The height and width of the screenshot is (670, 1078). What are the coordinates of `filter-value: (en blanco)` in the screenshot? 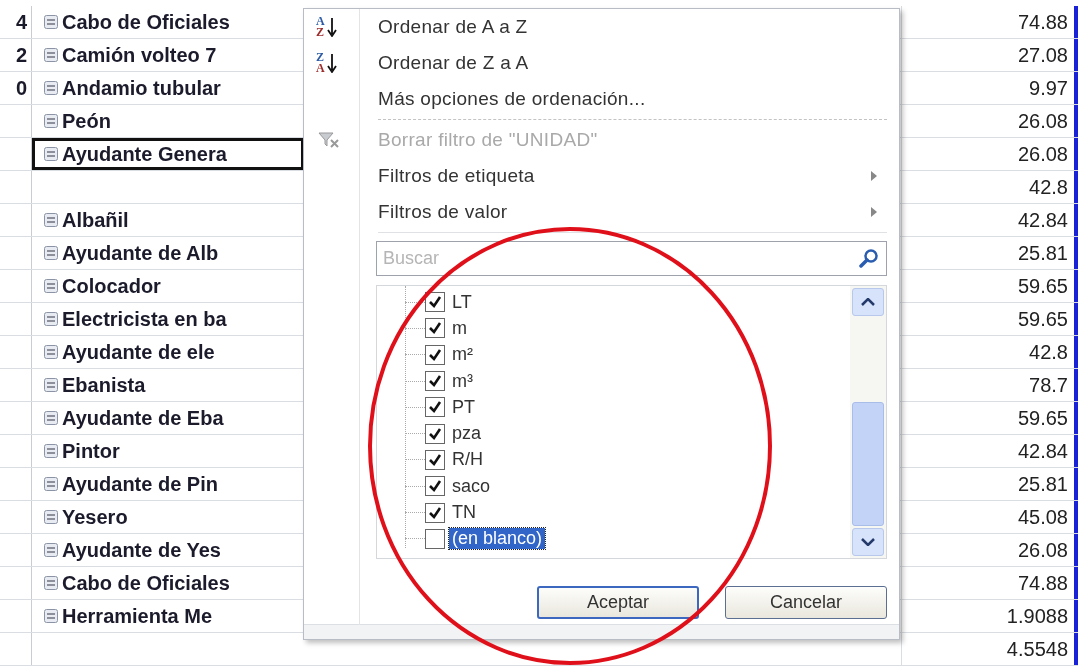 It's located at (497, 539).